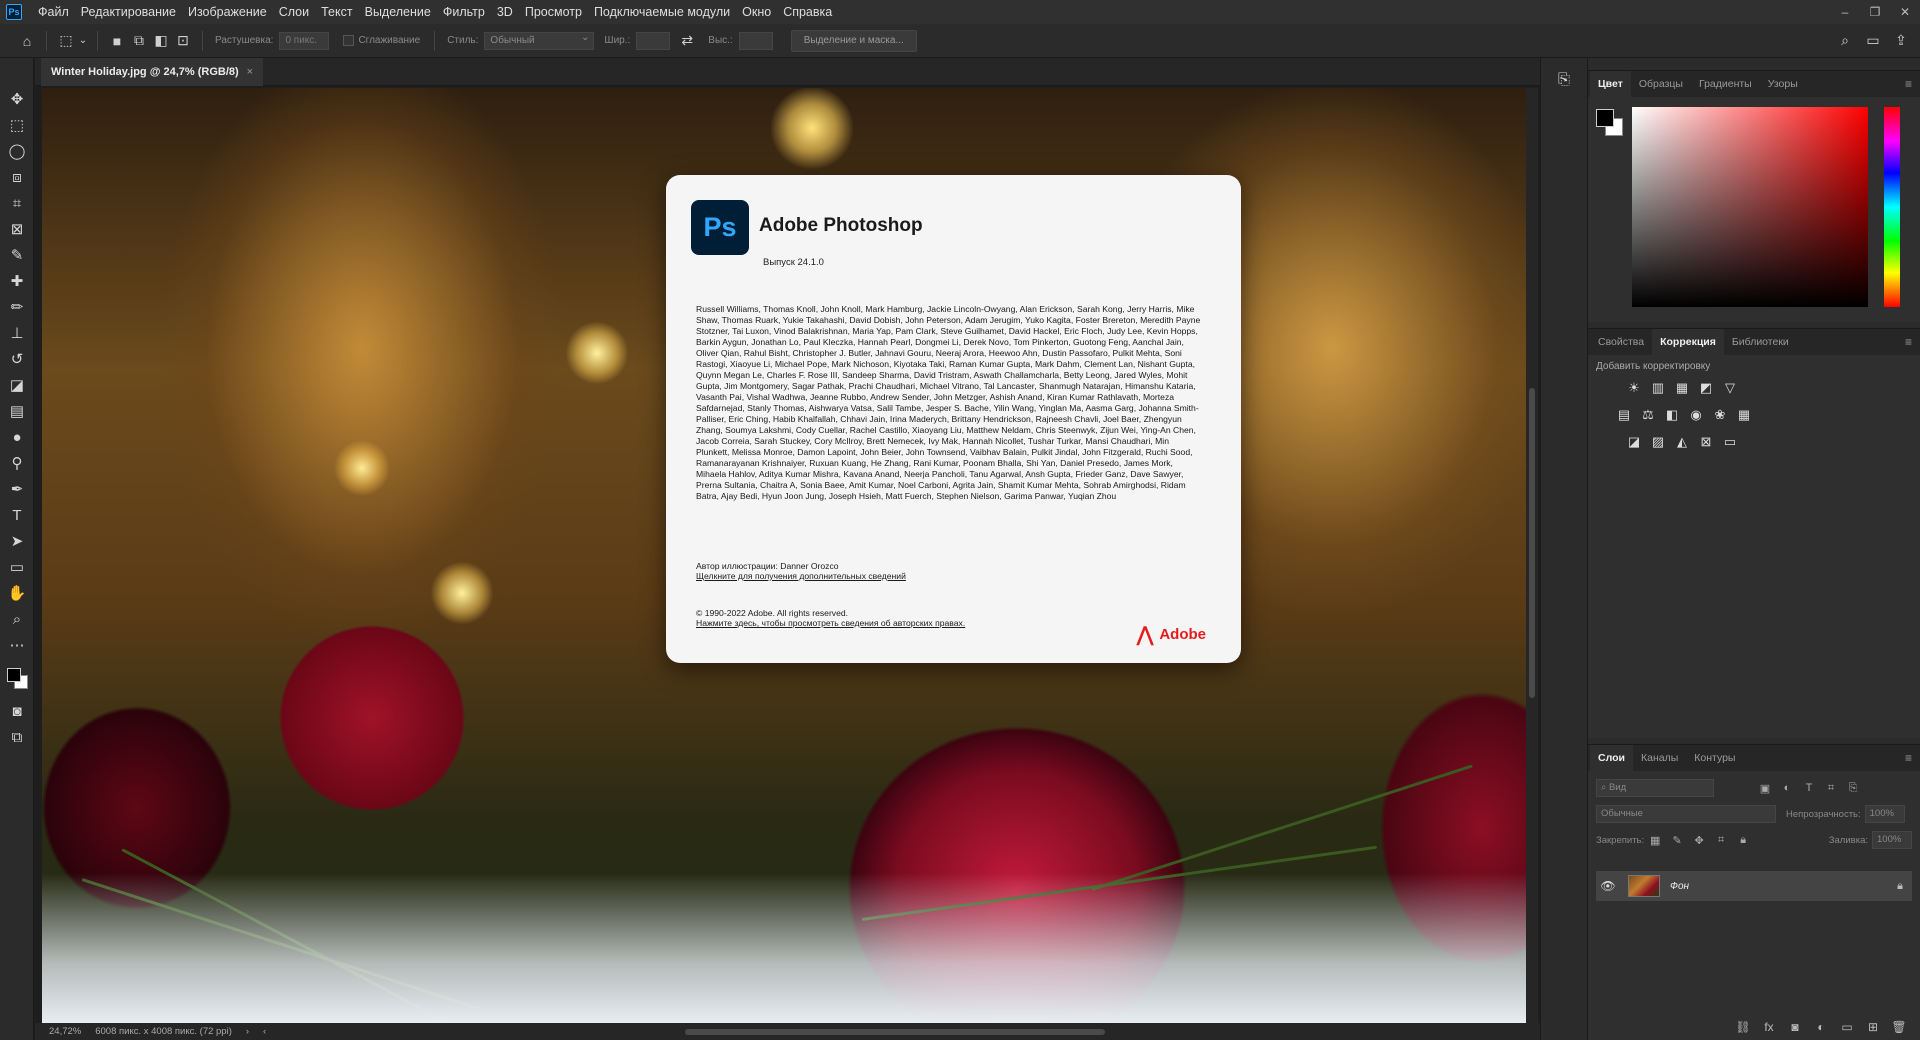 The height and width of the screenshot is (1040, 1920). What do you see at coordinates (128, 12) in the screenshot?
I see `menu-edit: Редактирование` at bounding box center [128, 12].